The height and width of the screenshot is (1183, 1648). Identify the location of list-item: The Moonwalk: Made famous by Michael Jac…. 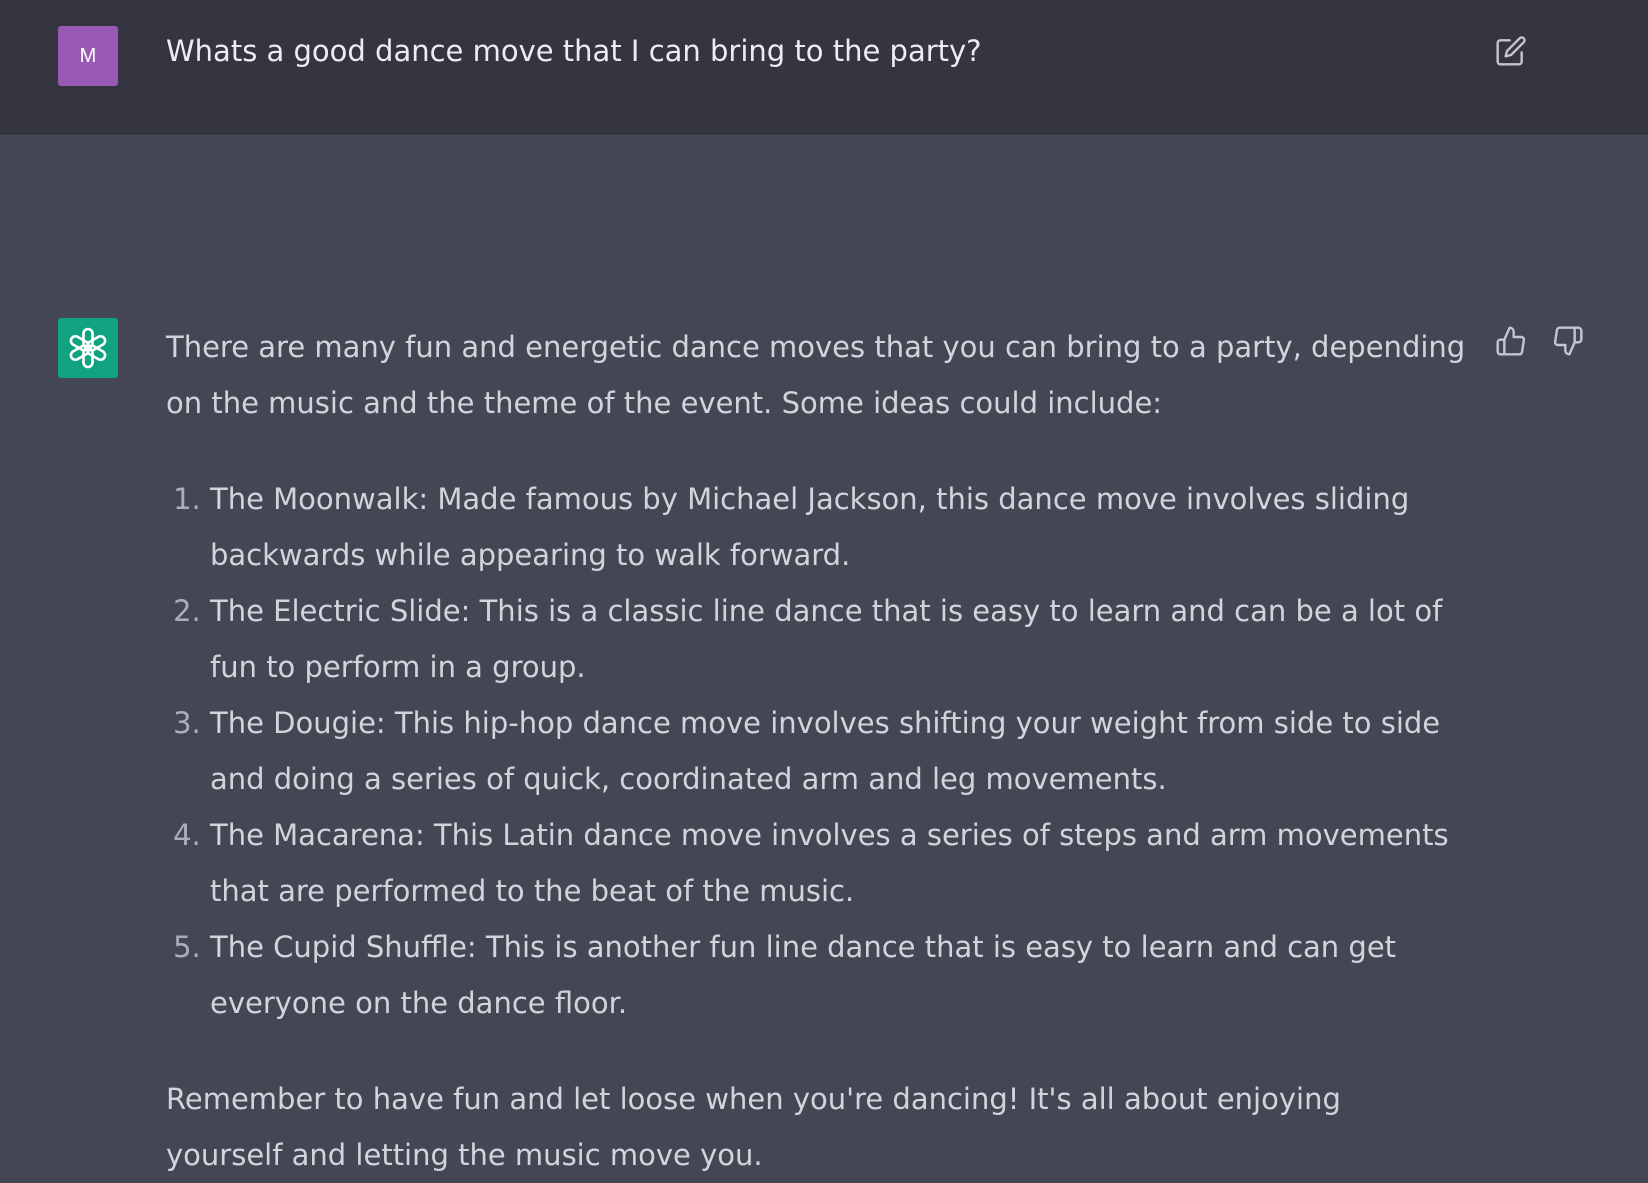
(838, 527).